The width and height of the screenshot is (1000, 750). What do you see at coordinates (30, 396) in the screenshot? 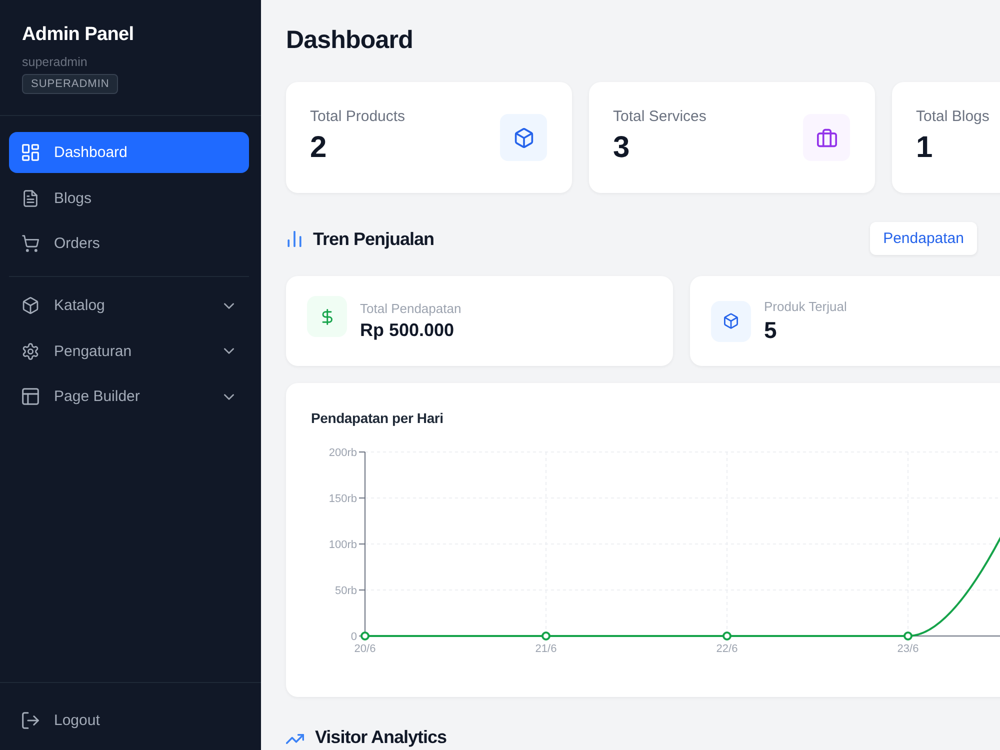
I see `layout-icon` at bounding box center [30, 396].